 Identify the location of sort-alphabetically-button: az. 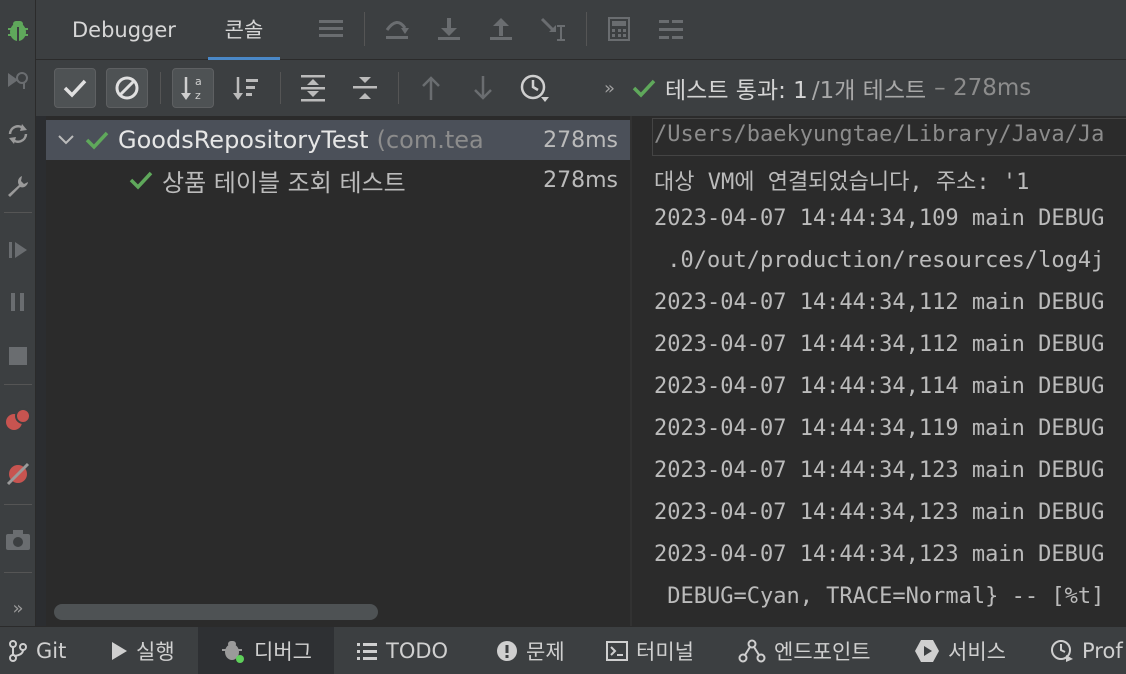
(193, 88).